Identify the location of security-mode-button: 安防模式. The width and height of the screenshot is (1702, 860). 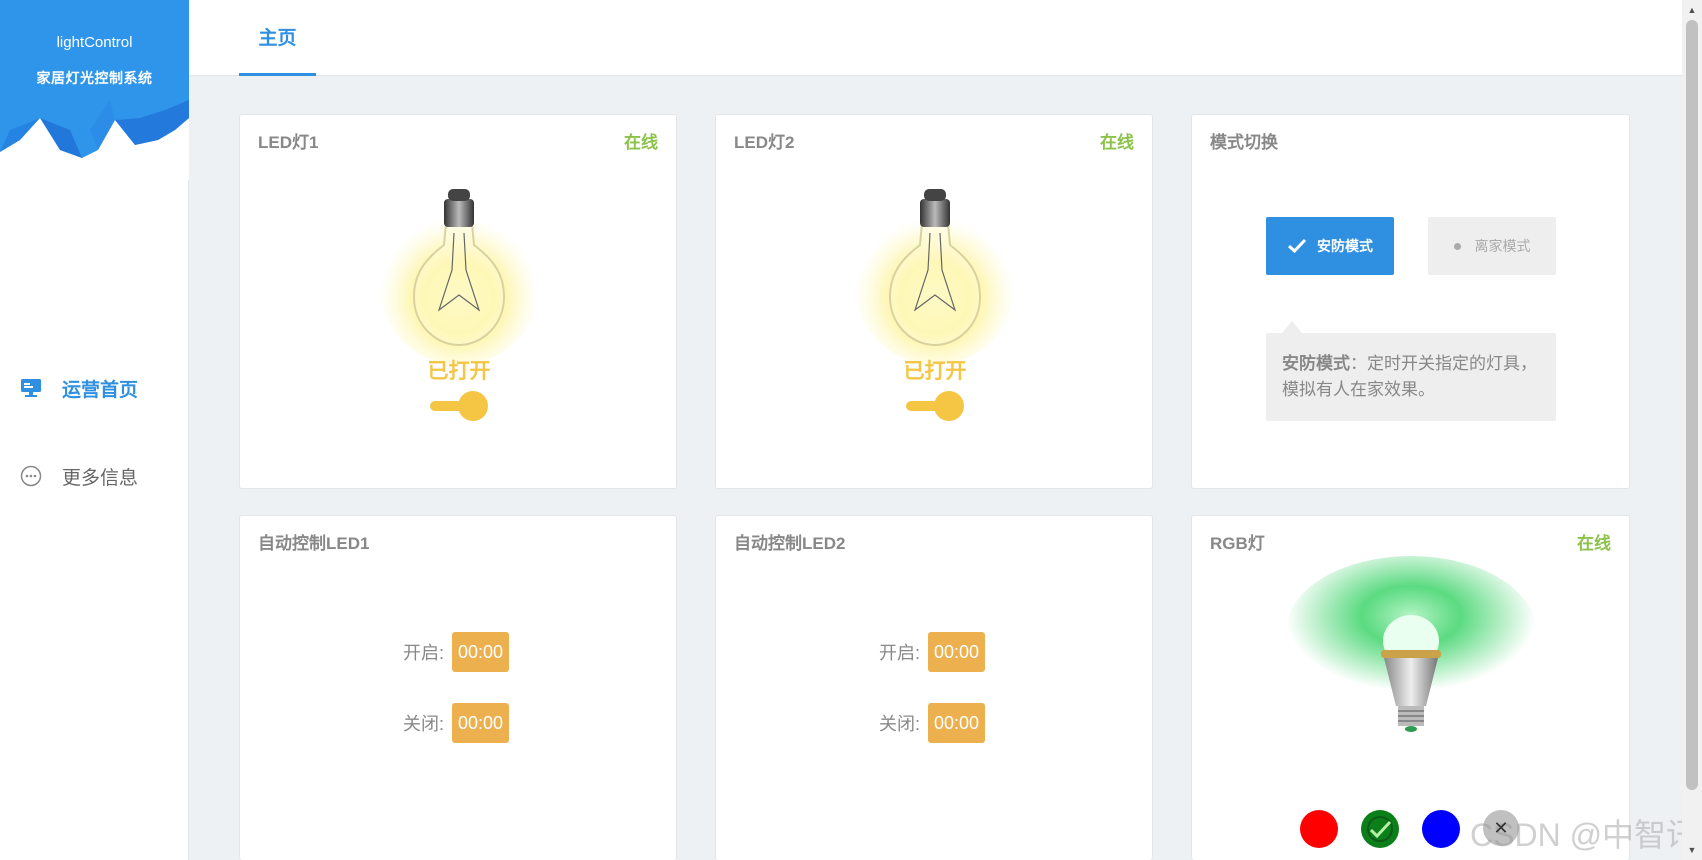
(1330, 246).